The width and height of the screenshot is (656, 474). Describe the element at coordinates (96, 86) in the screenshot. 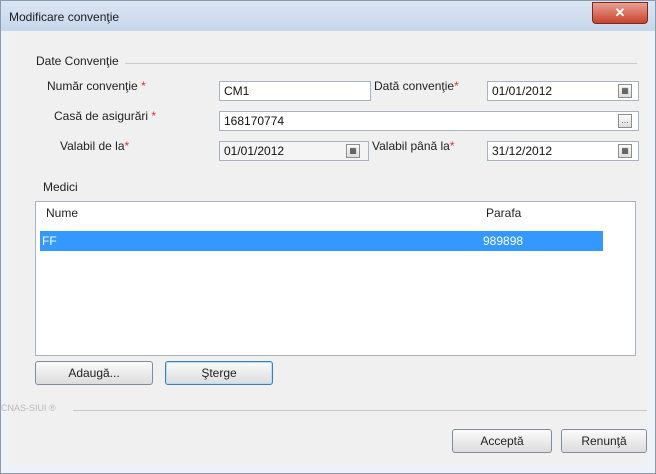

I see `numar-conventie-label: Număr convenţie *` at that location.